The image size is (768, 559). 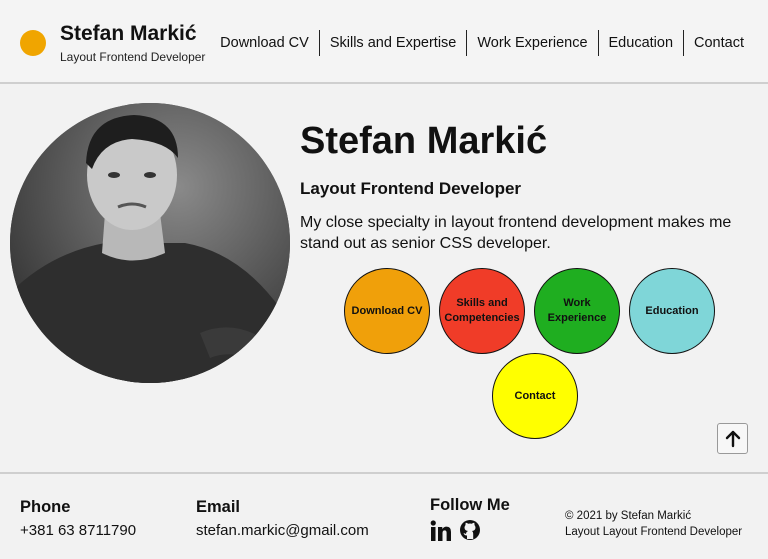 I want to click on copyright-text: © 2021 by Stefan Markić, so click(x=628, y=516).